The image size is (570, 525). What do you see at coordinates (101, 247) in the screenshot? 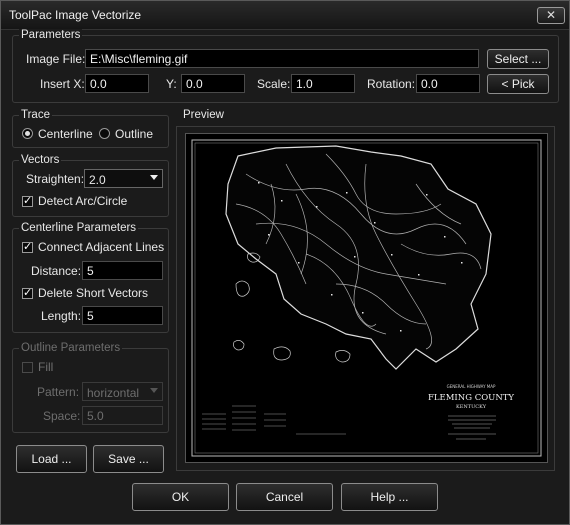
I see `connect-lines-label: Connect Adjacent Lines` at bounding box center [101, 247].